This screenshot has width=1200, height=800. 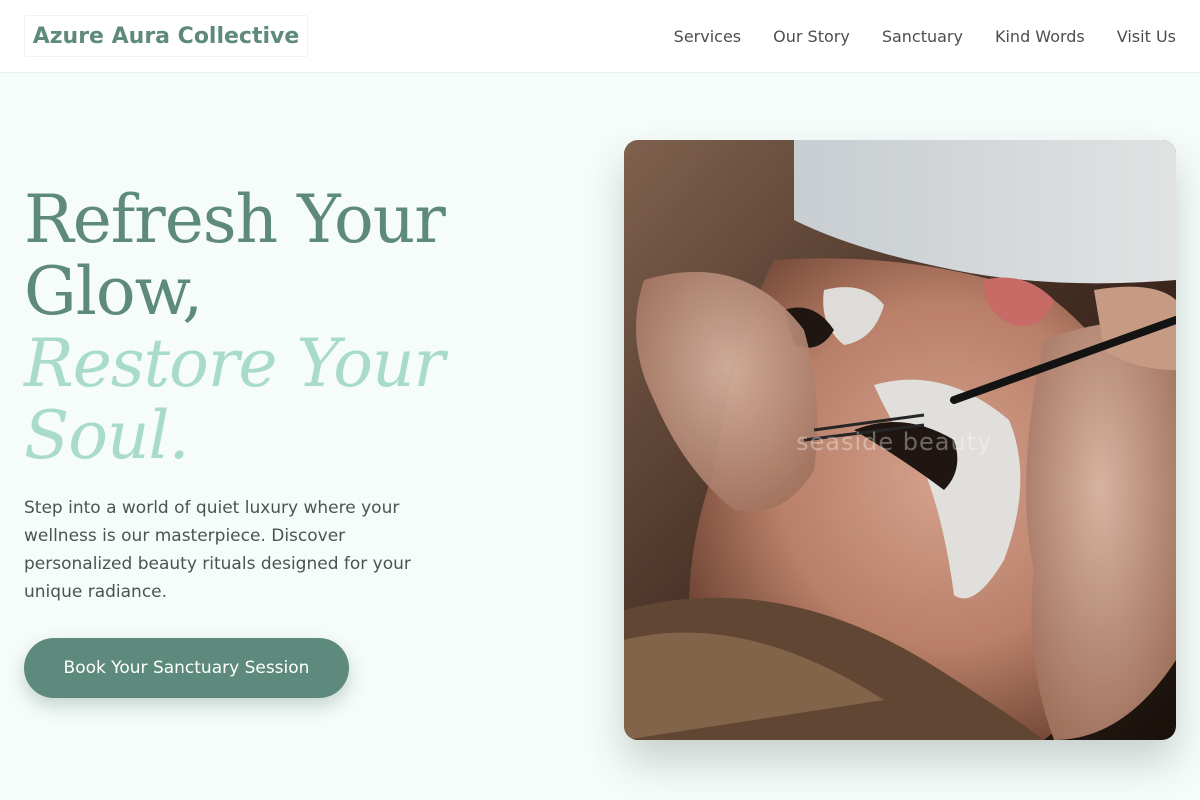 What do you see at coordinates (1040, 36) in the screenshot?
I see `nav-item-kind-words: Kind Words` at bounding box center [1040, 36].